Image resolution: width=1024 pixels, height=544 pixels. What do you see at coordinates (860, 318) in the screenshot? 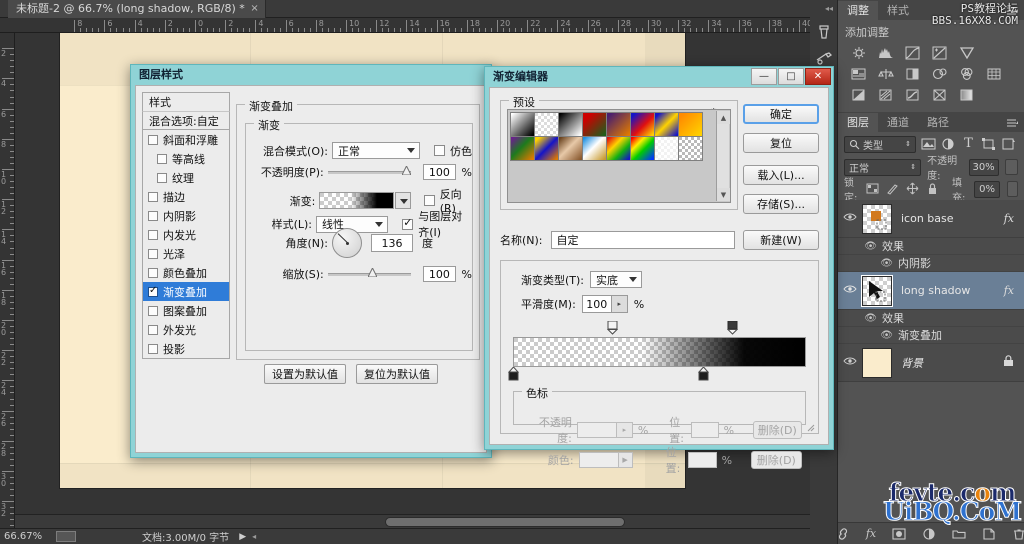
I see `effects-visibility-icon: 👁` at bounding box center [860, 318].